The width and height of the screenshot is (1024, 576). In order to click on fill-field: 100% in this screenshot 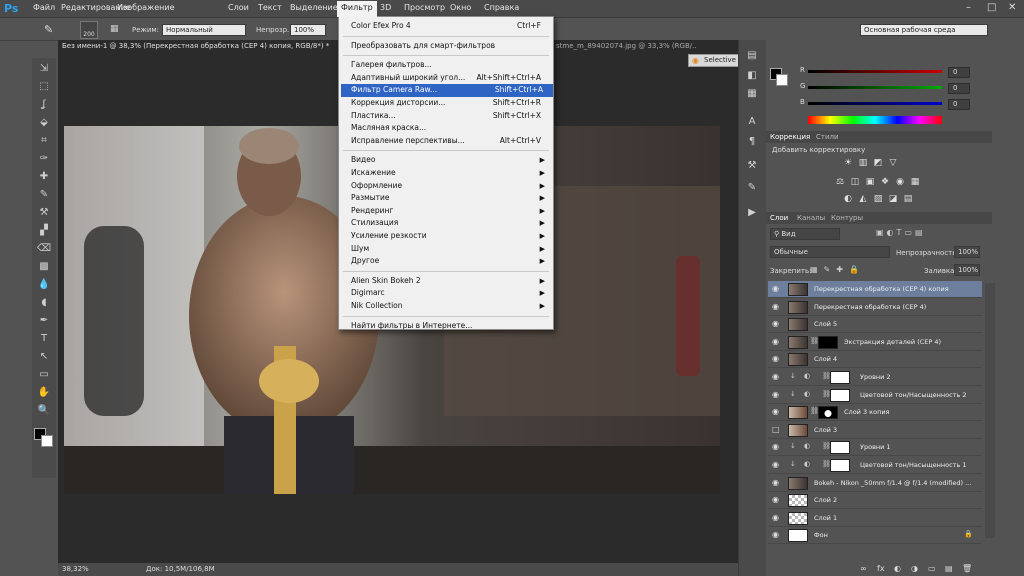, I will do `click(967, 270)`.